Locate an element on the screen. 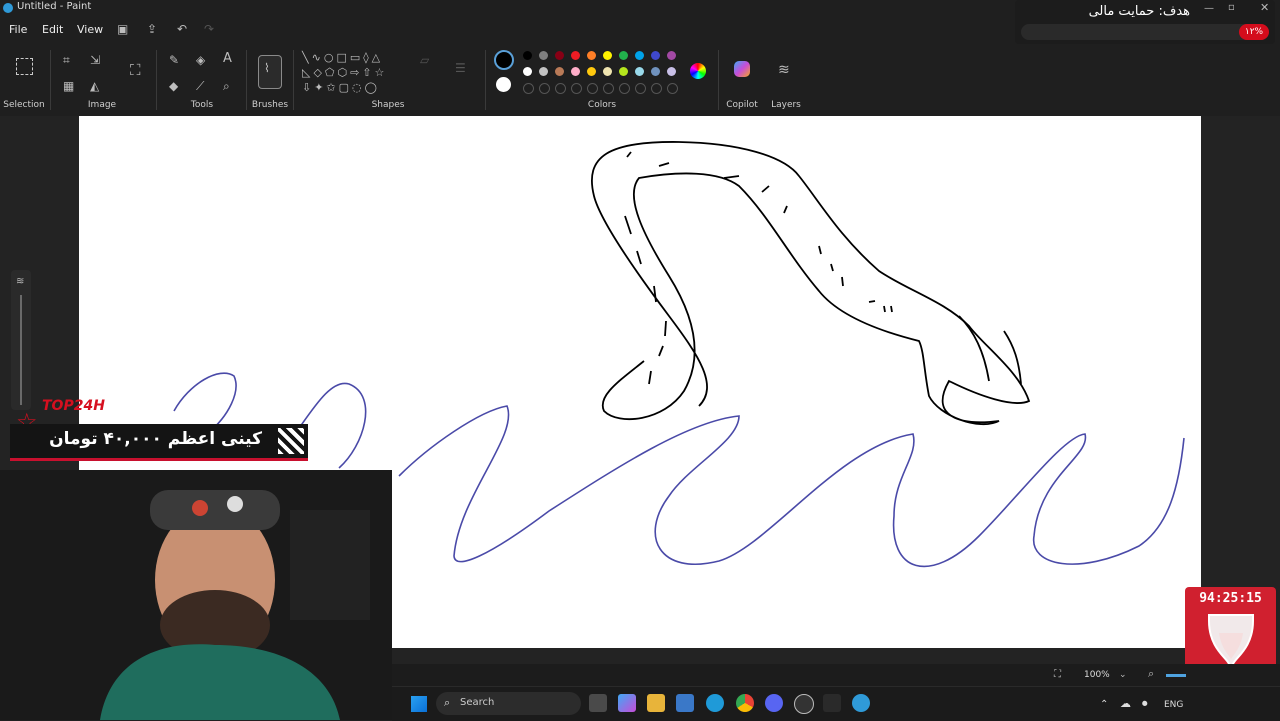 The height and width of the screenshot is (721, 1280). size-icon: ☰ is located at coordinates (460, 68).